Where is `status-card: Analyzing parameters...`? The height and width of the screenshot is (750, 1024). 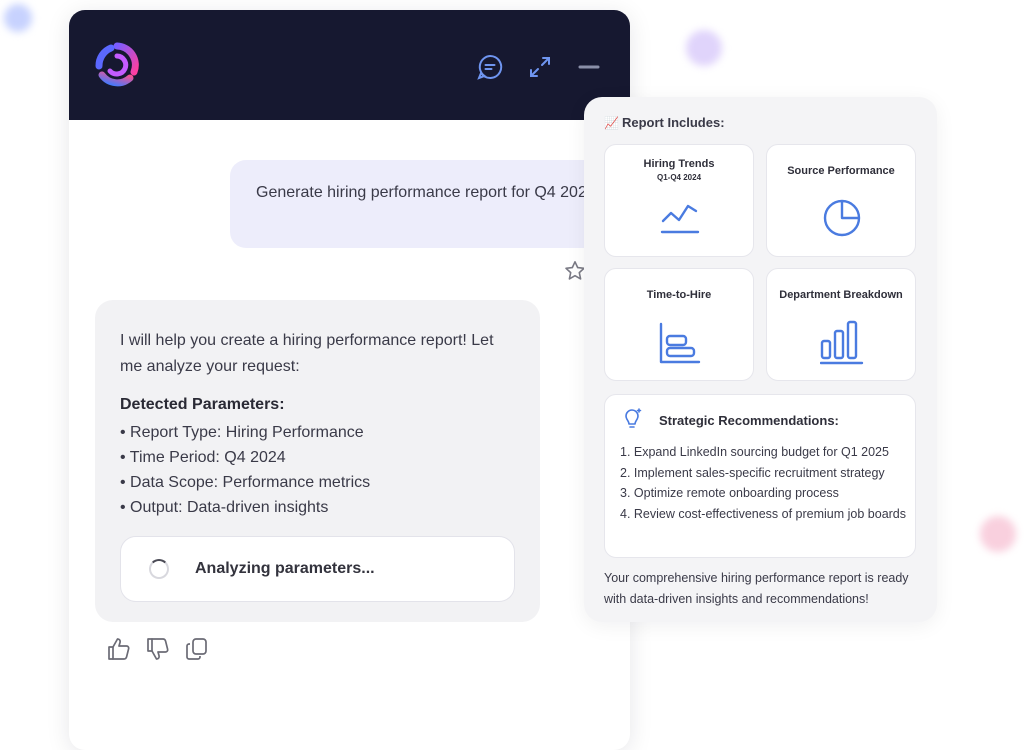
status-card: Analyzing parameters... is located at coordinates (317, 569).